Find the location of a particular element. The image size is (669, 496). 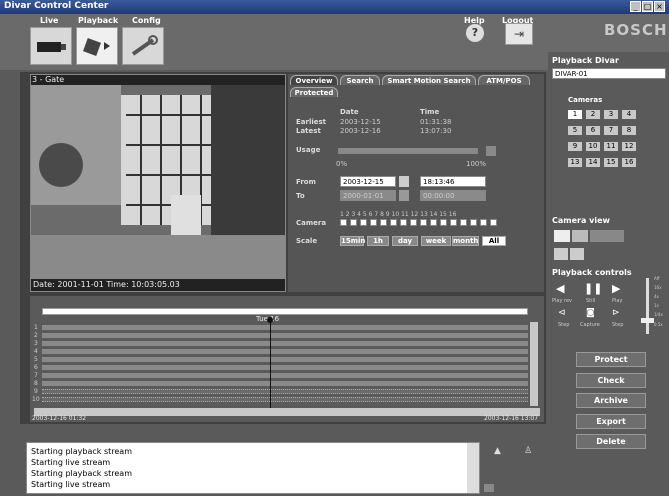

logout-icon: ⇥ is located at coordinates (519, 34).